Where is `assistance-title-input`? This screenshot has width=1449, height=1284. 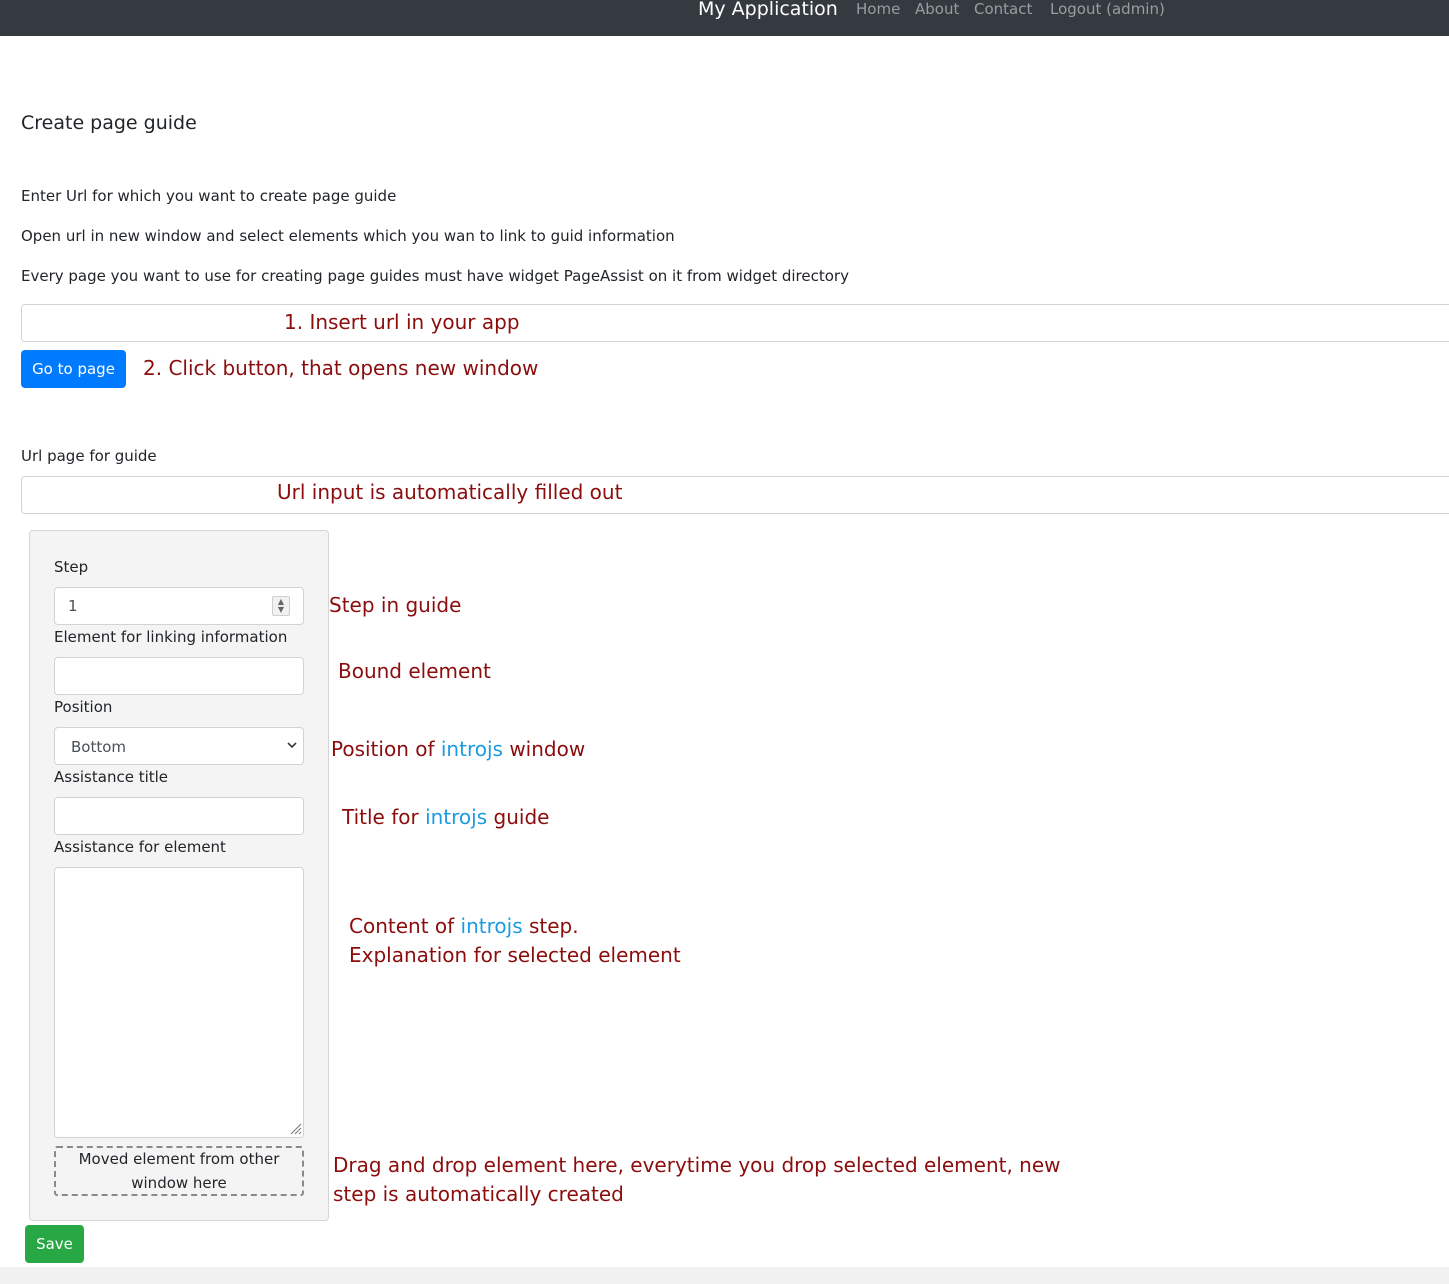 assistance-title-input is located at coordinates (179, 816).